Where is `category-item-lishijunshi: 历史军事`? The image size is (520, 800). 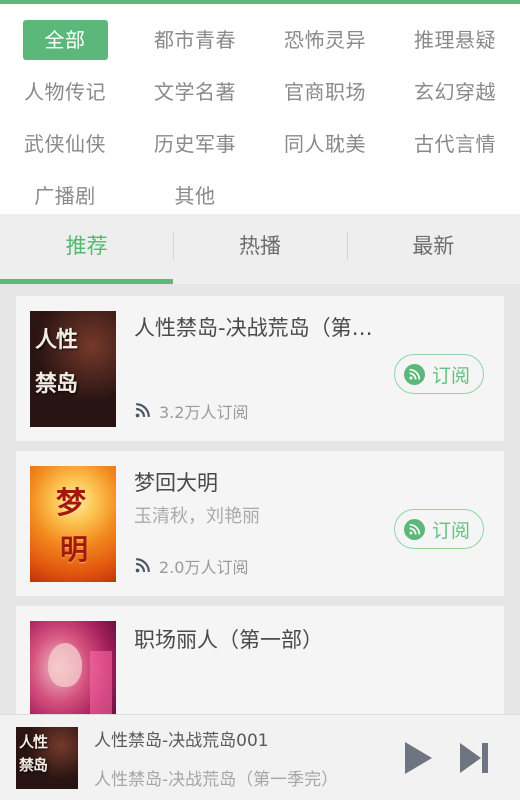 category-item-lishijunshi: 历史军事 is located at coordinates (195, 144).